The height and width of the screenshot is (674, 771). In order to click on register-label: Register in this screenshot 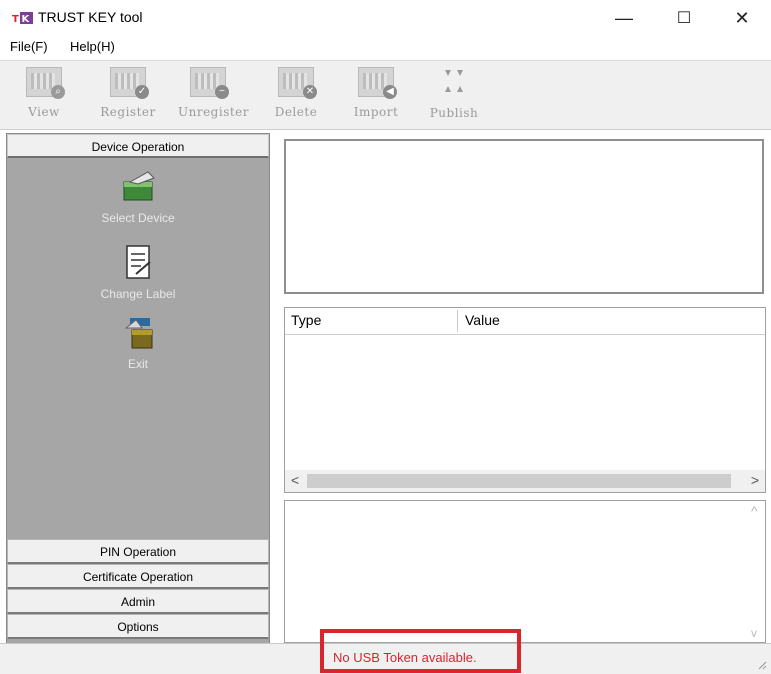, I will do `click(128, 112)`.